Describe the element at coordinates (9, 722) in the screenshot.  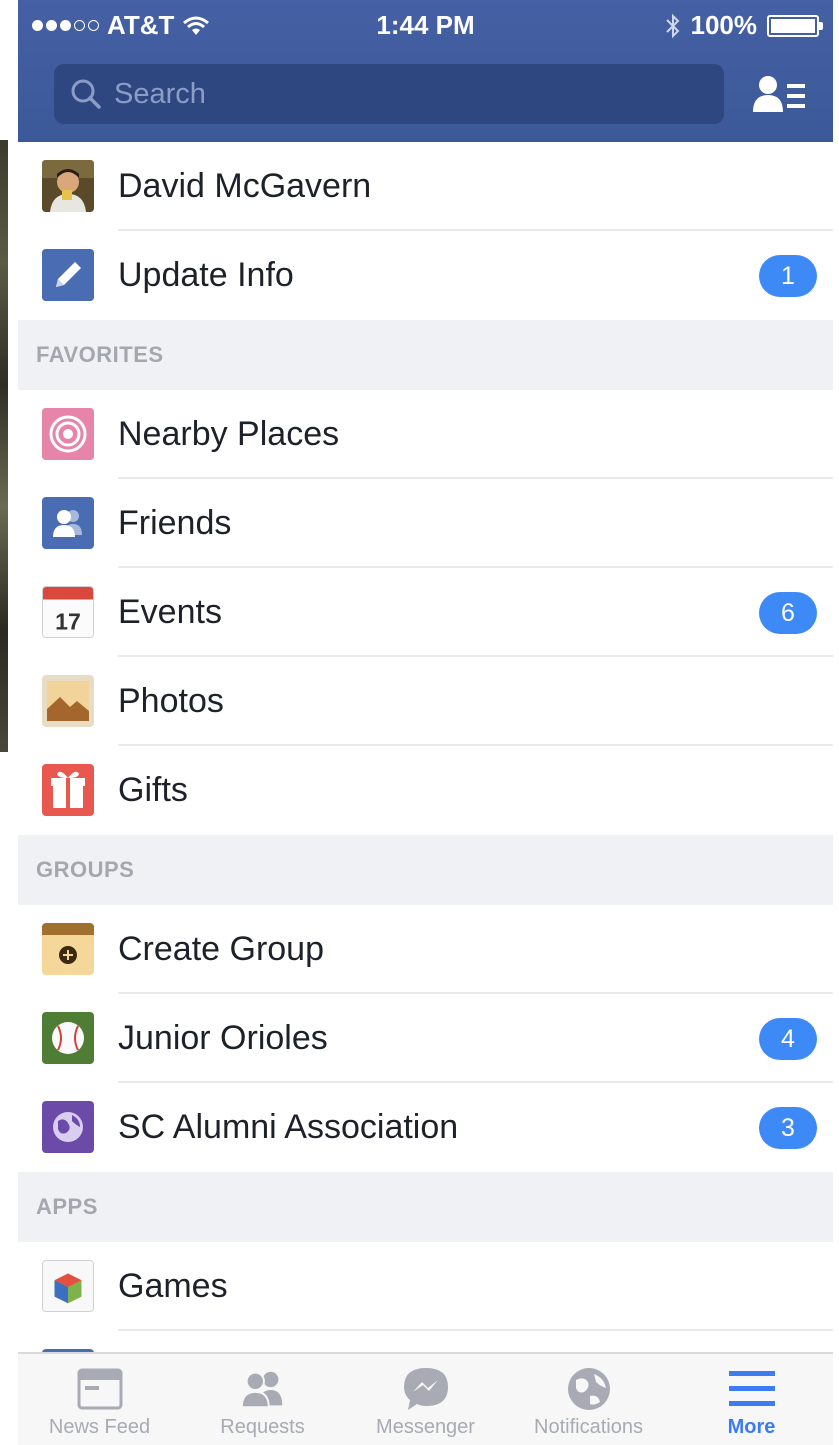
I see `background-app-edge` at that location.